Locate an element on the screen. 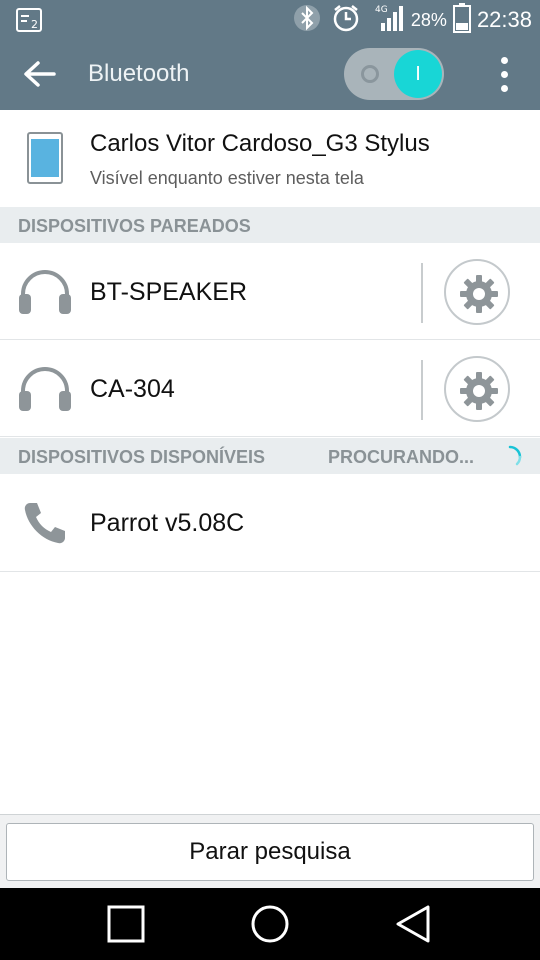 This screenshot has height=960, width=540. battery-percent: 28% is located at coordinates (428, 19).